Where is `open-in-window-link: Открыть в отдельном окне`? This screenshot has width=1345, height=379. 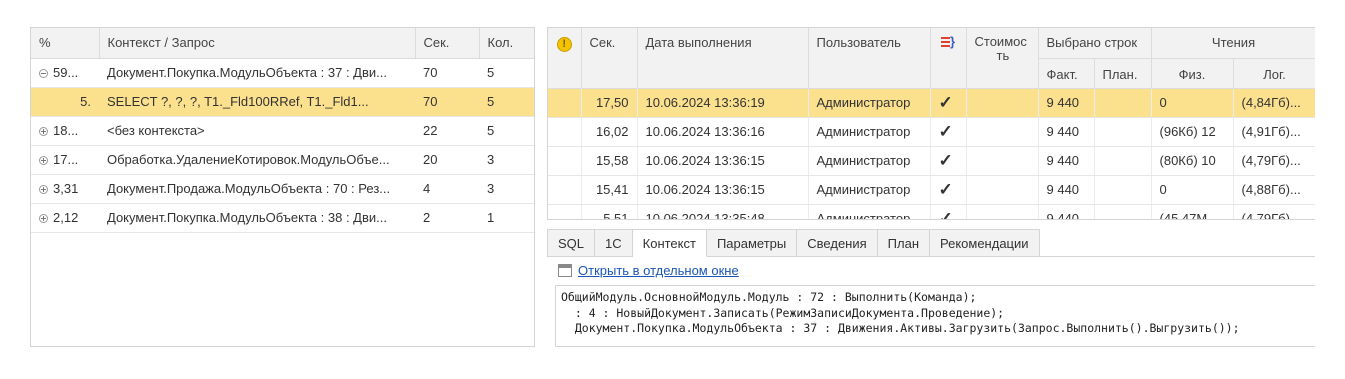 open-in-window-link: Открыть в отдельном окне is located at coordinates (658, 270).